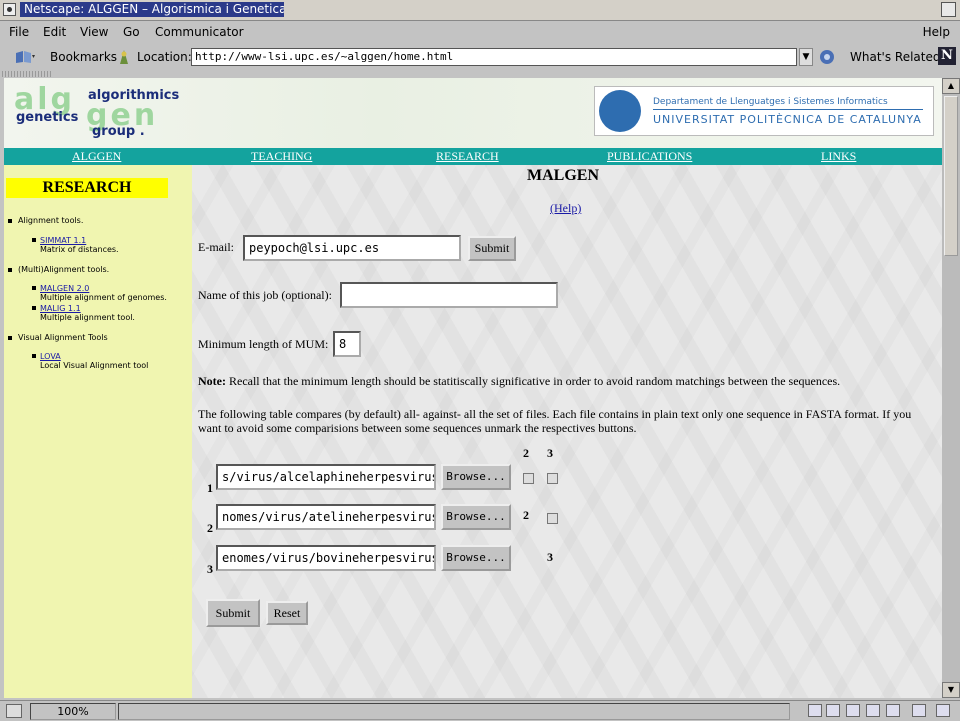  What do you see at coordinates (199, 32) in the screenshot?
I see `menu-communicator: Communicator` at bounding box center [199, 32].